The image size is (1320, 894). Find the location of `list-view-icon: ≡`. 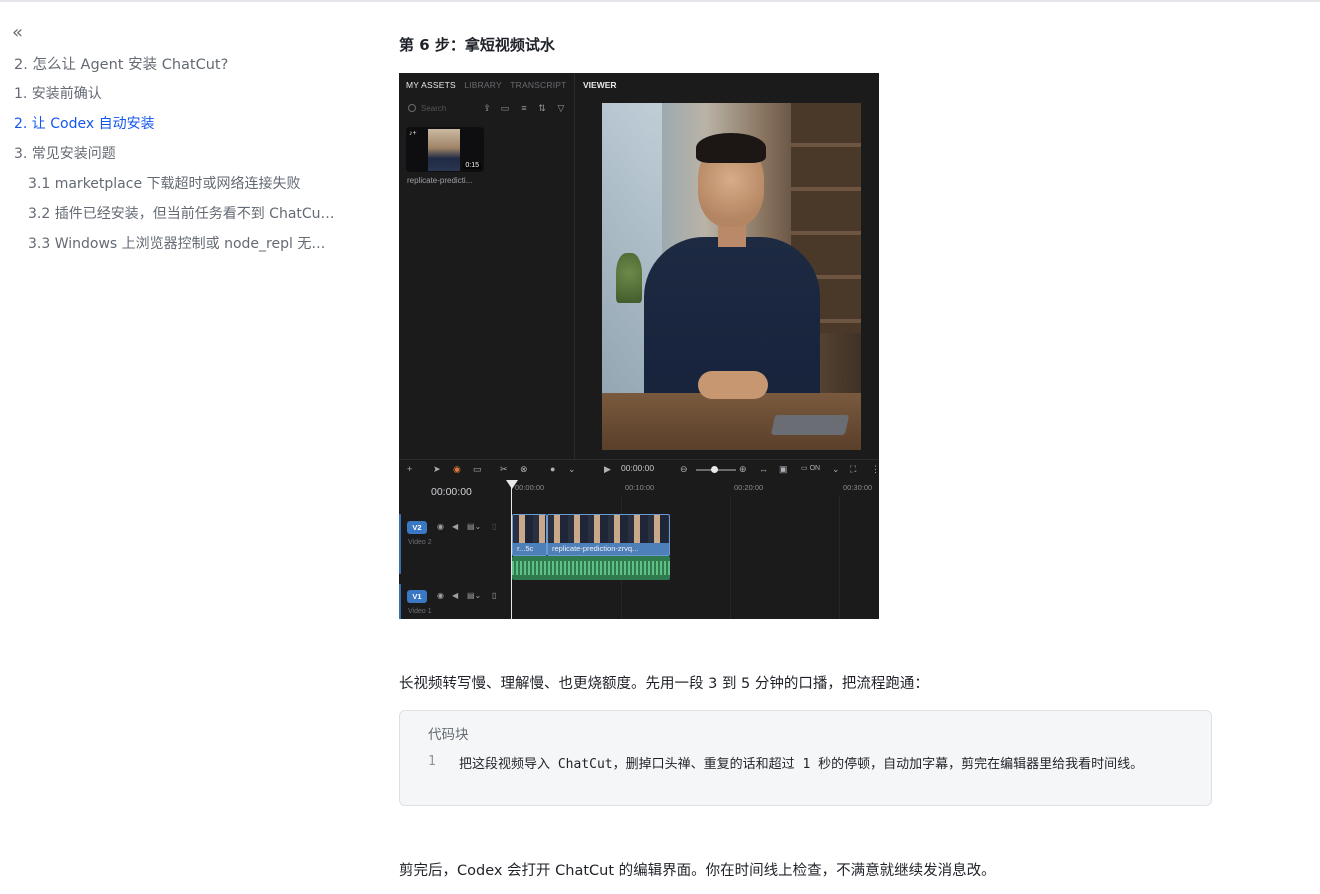

list-view-icon: ≡ is located at coordinates (524, 108).